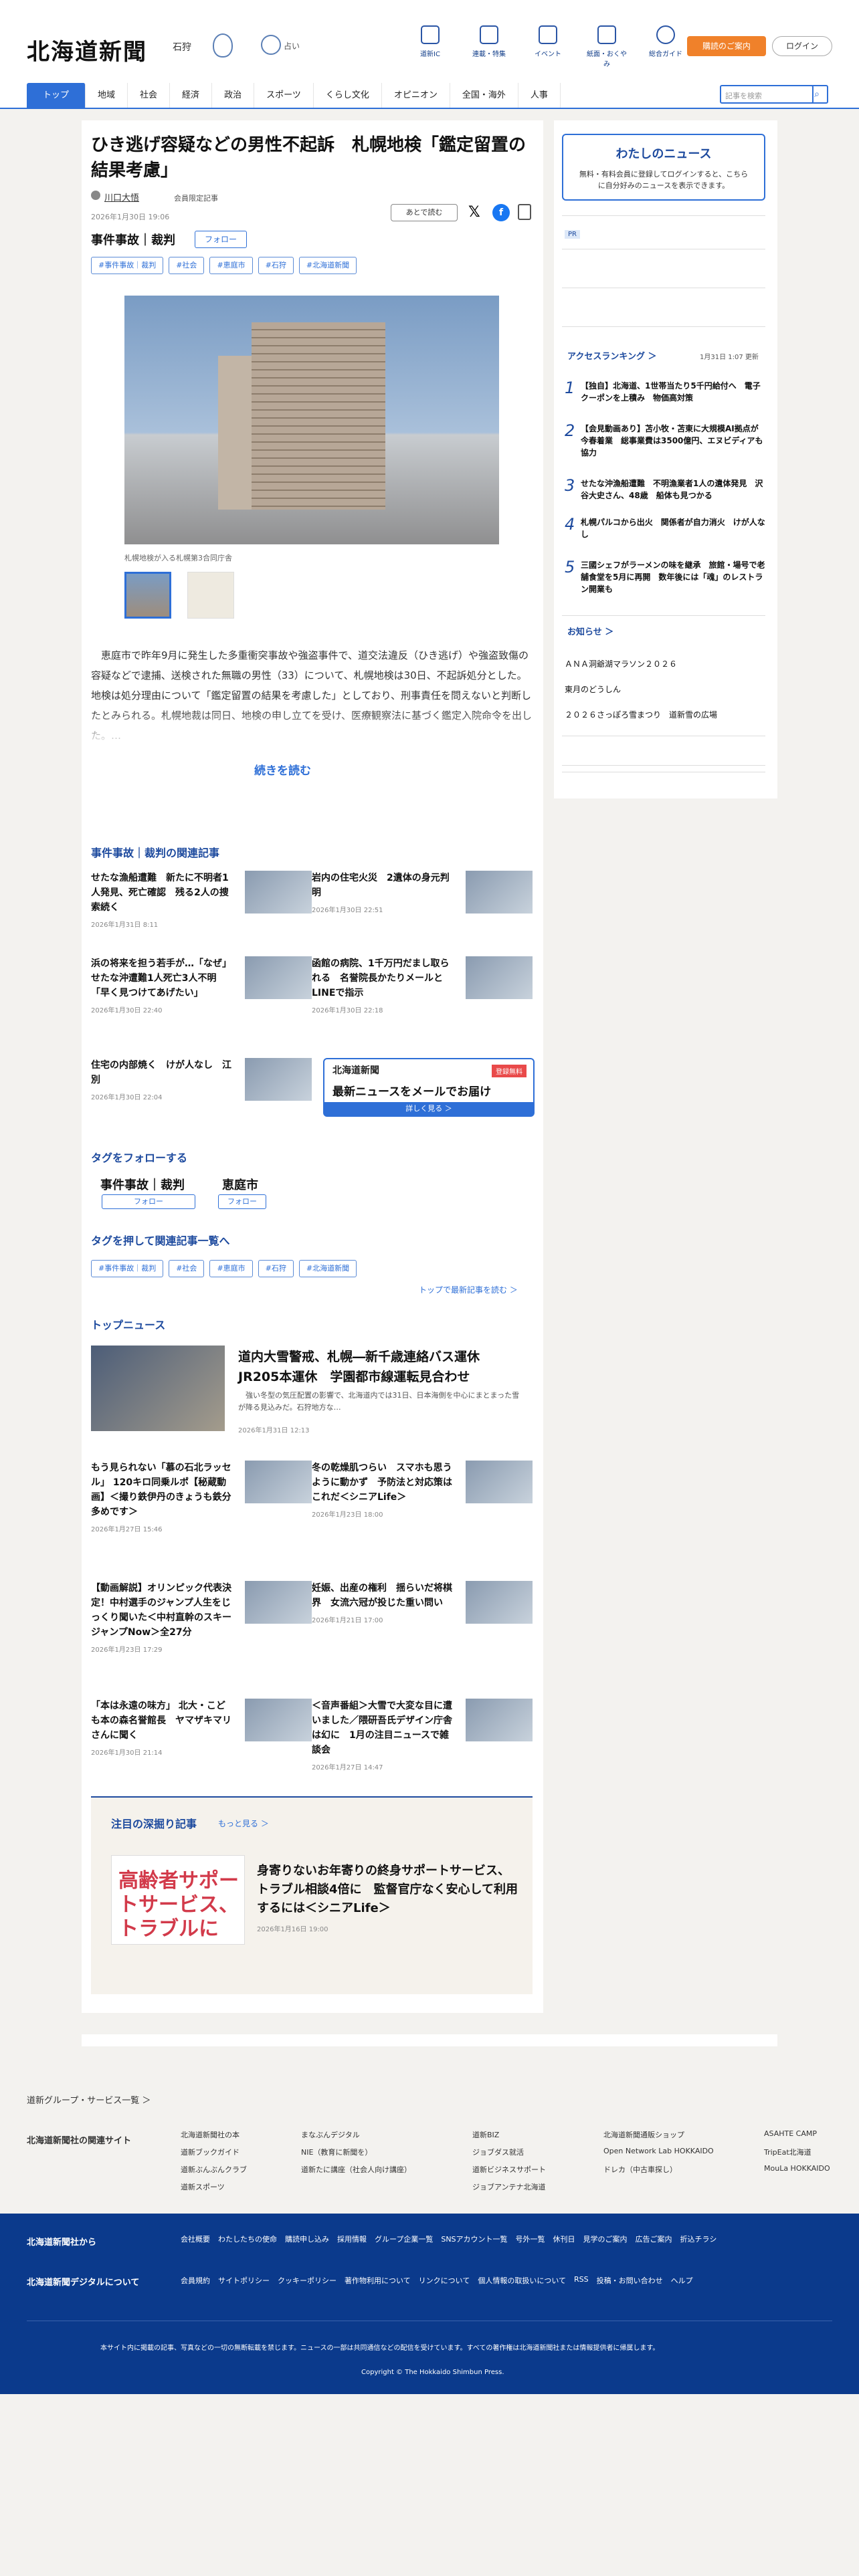 The height and width of the screenshot is (2576, 859). I want to click on article-photo, so click(311, 420).